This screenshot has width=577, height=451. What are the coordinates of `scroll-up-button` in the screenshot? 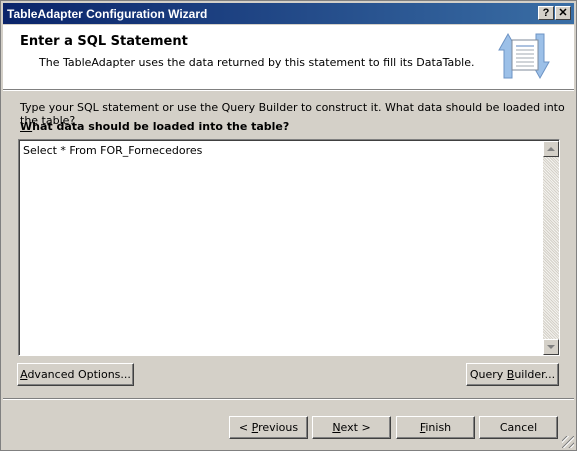 It's located at (551, 149).